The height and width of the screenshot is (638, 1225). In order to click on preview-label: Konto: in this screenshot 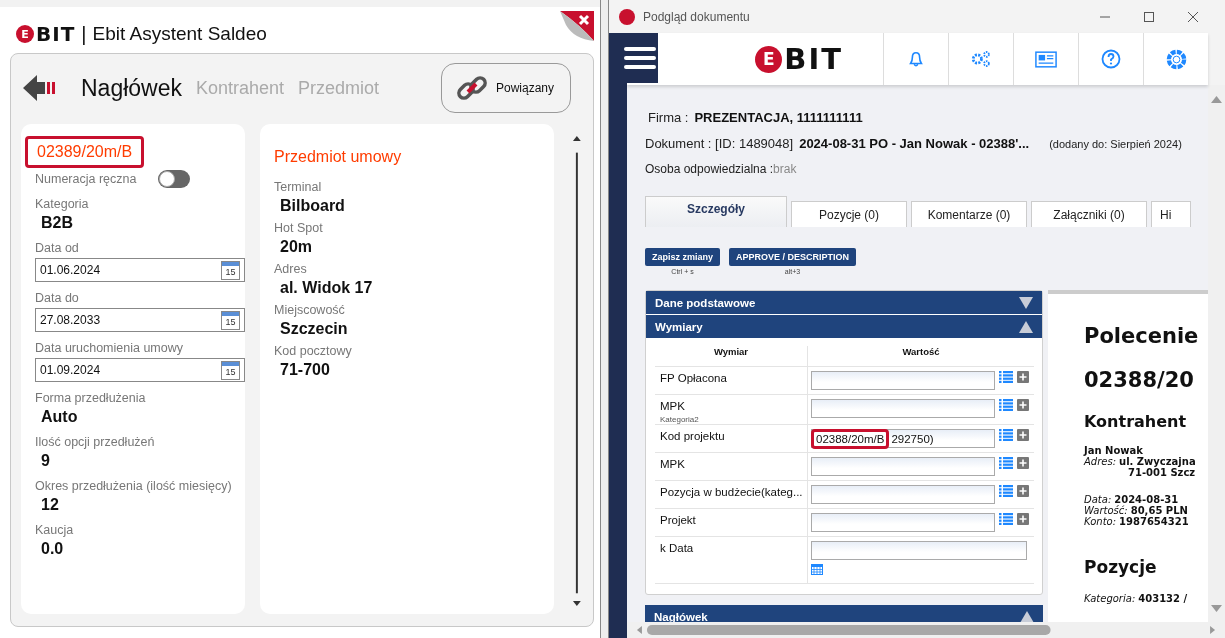, I will do `click(1100, 521)`.